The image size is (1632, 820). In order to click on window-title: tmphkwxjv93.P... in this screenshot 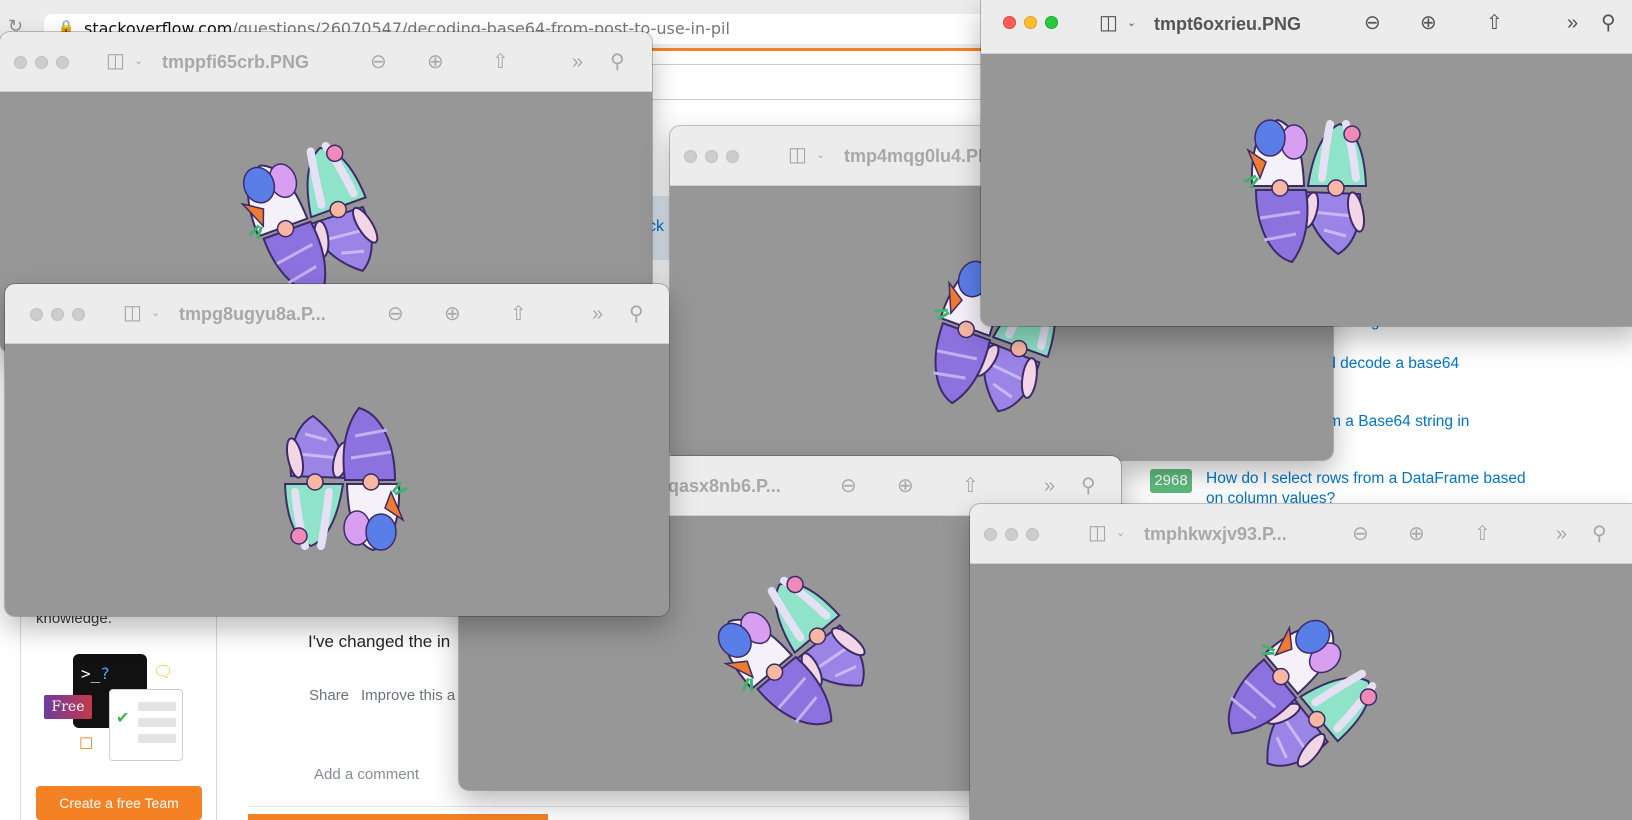, I will do `click(1215, 534)`.